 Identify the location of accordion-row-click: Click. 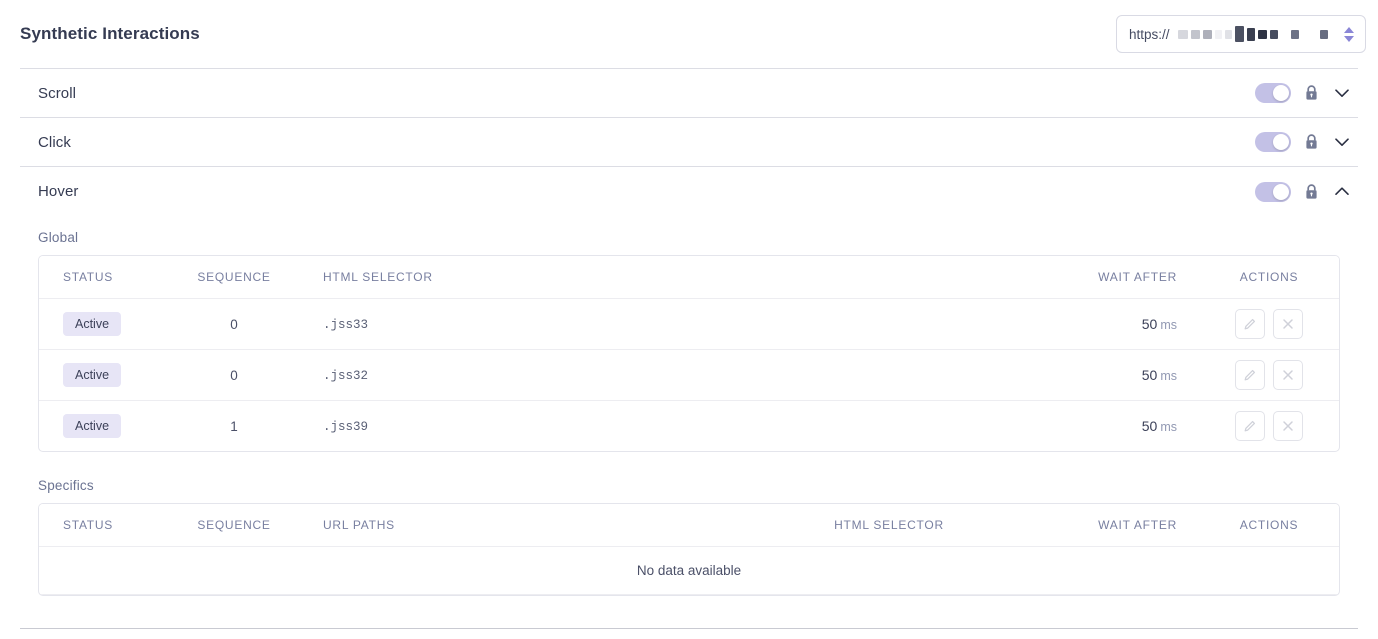
(689, 142).